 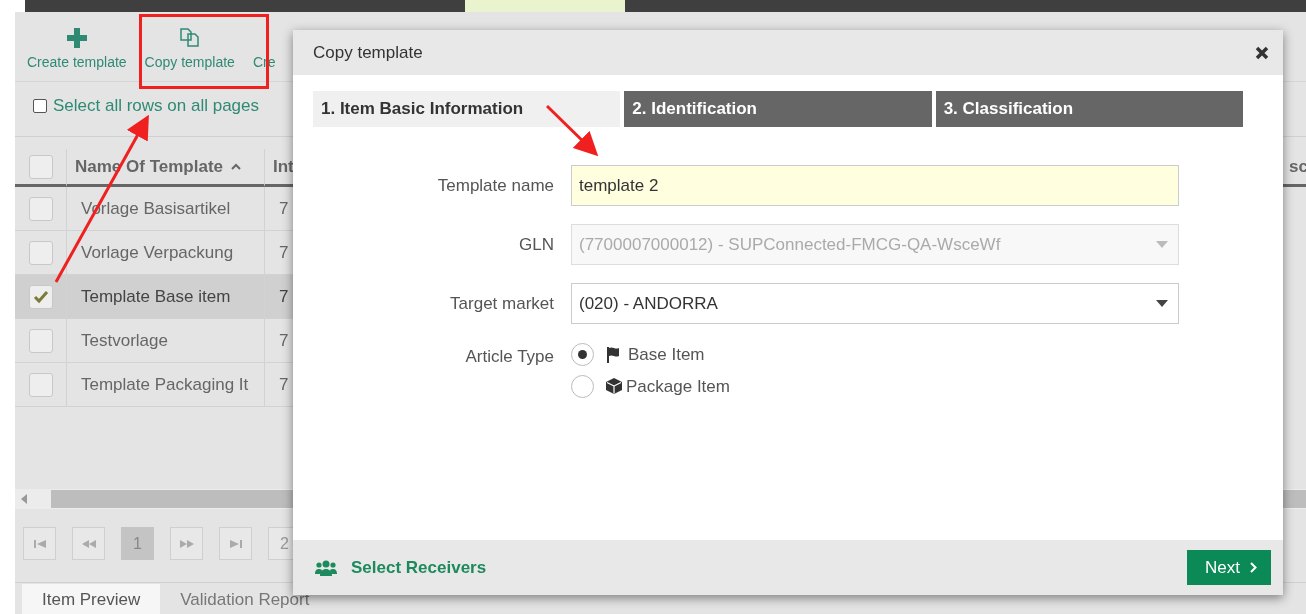 I want to click on tab: Validation Report, so click(x=245, y=598).